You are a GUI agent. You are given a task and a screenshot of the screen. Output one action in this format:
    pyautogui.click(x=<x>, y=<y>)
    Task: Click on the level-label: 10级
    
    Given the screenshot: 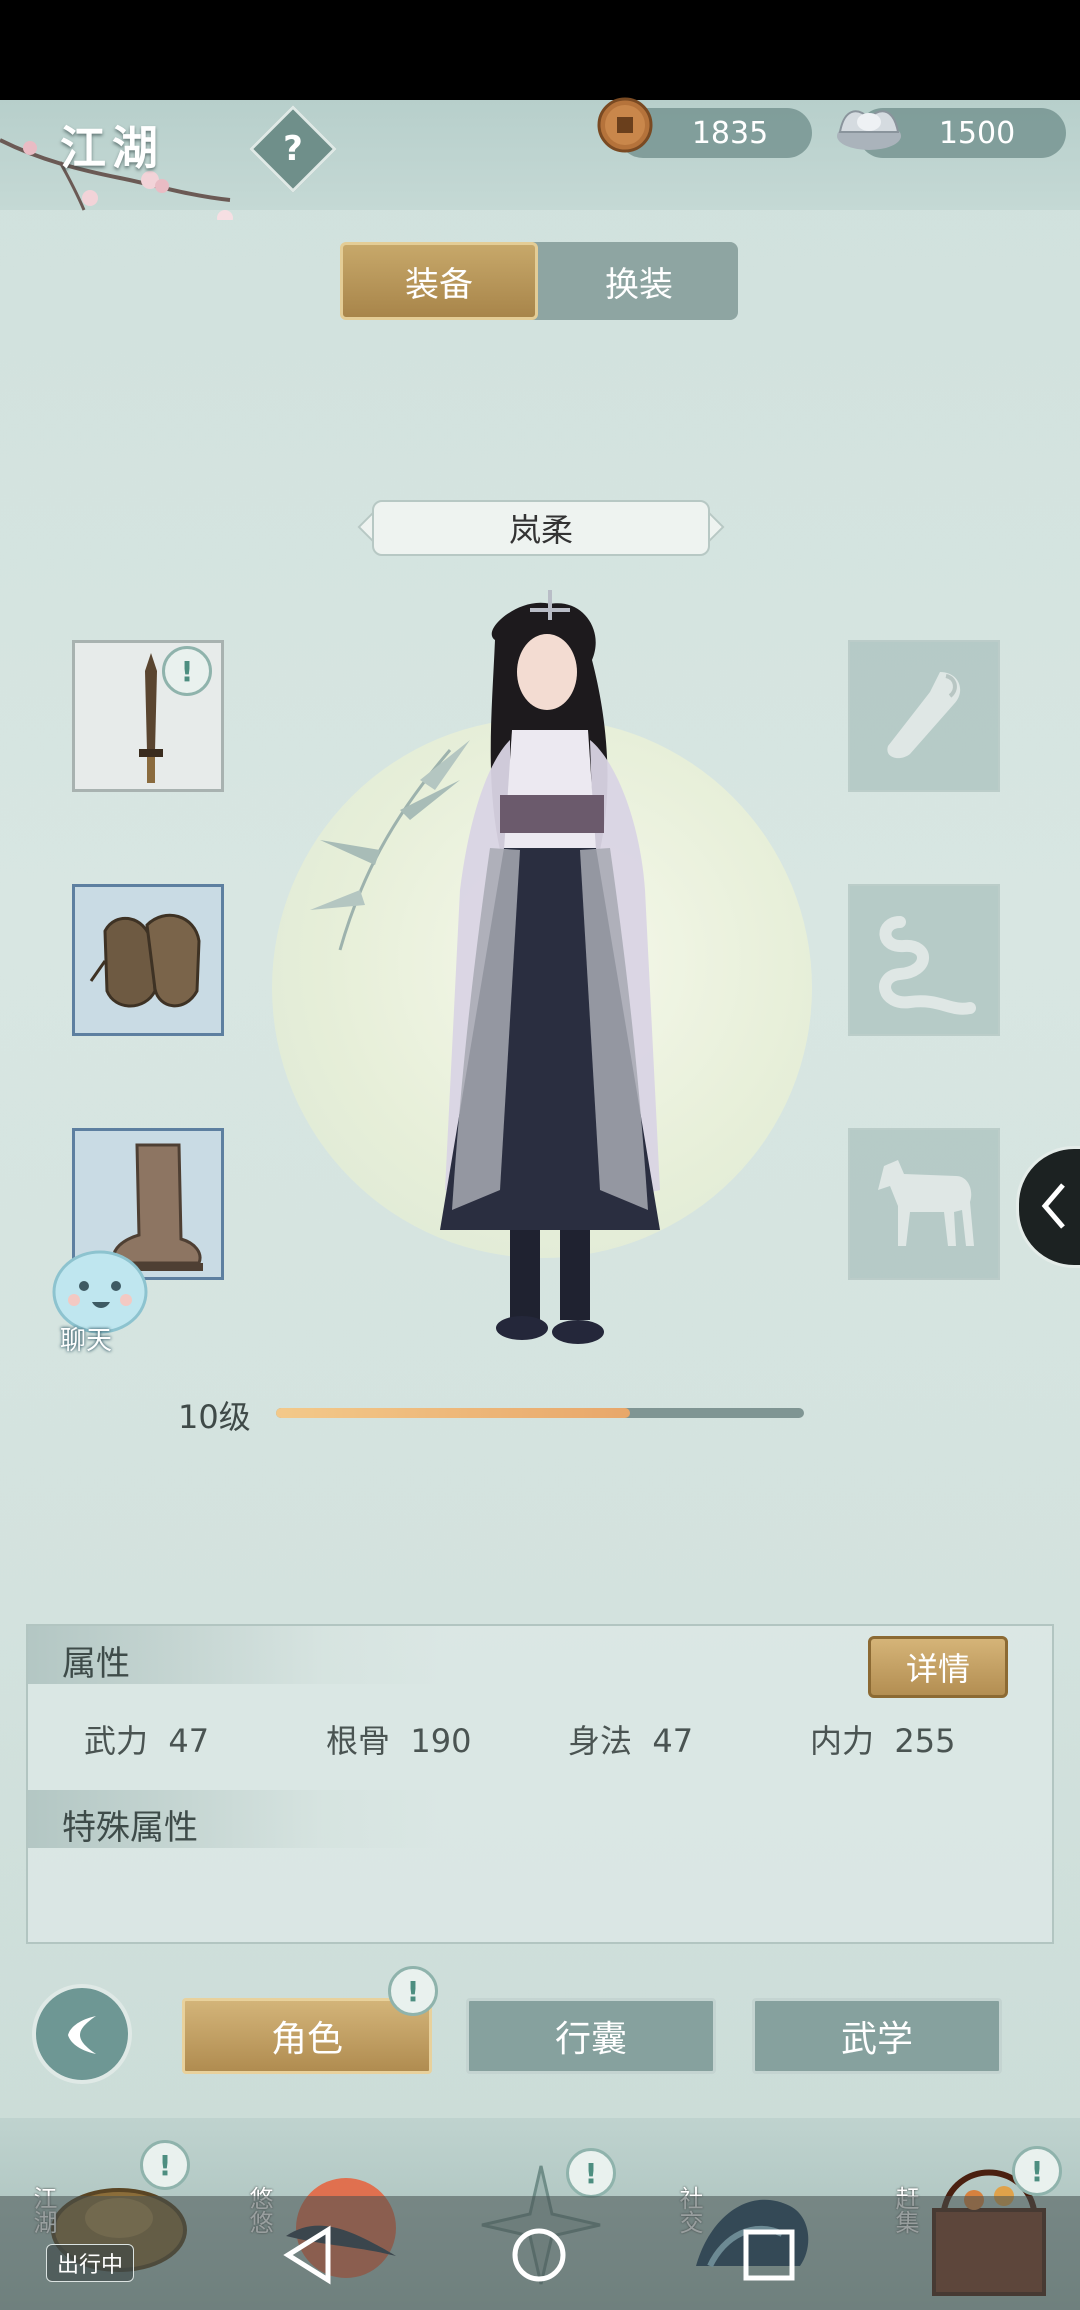 What is the action you would take?
    pyautogui.click(x=214, y=1417)
    